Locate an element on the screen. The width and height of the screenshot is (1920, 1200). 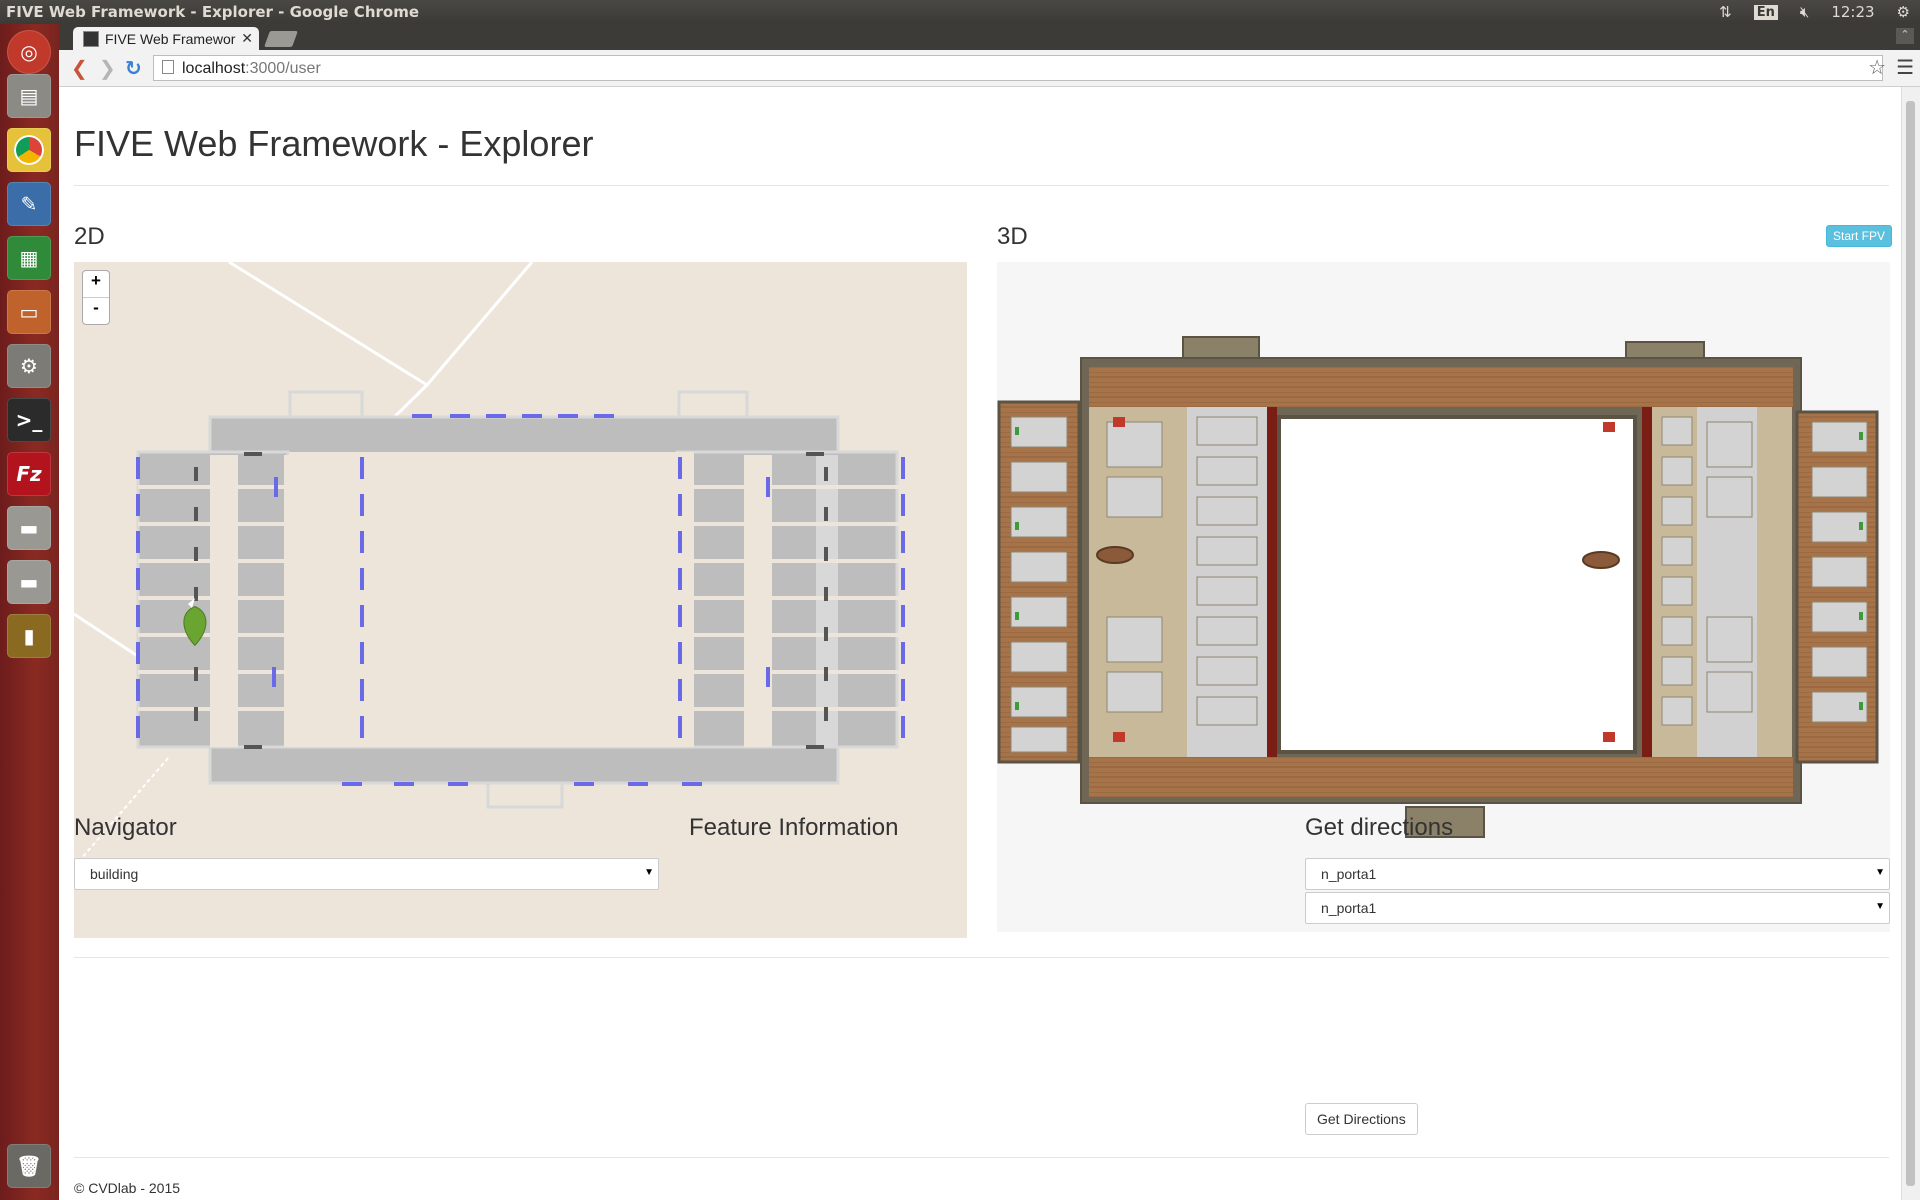
get-directions-button: Get Directions is located at coordinates (1361, 1119).